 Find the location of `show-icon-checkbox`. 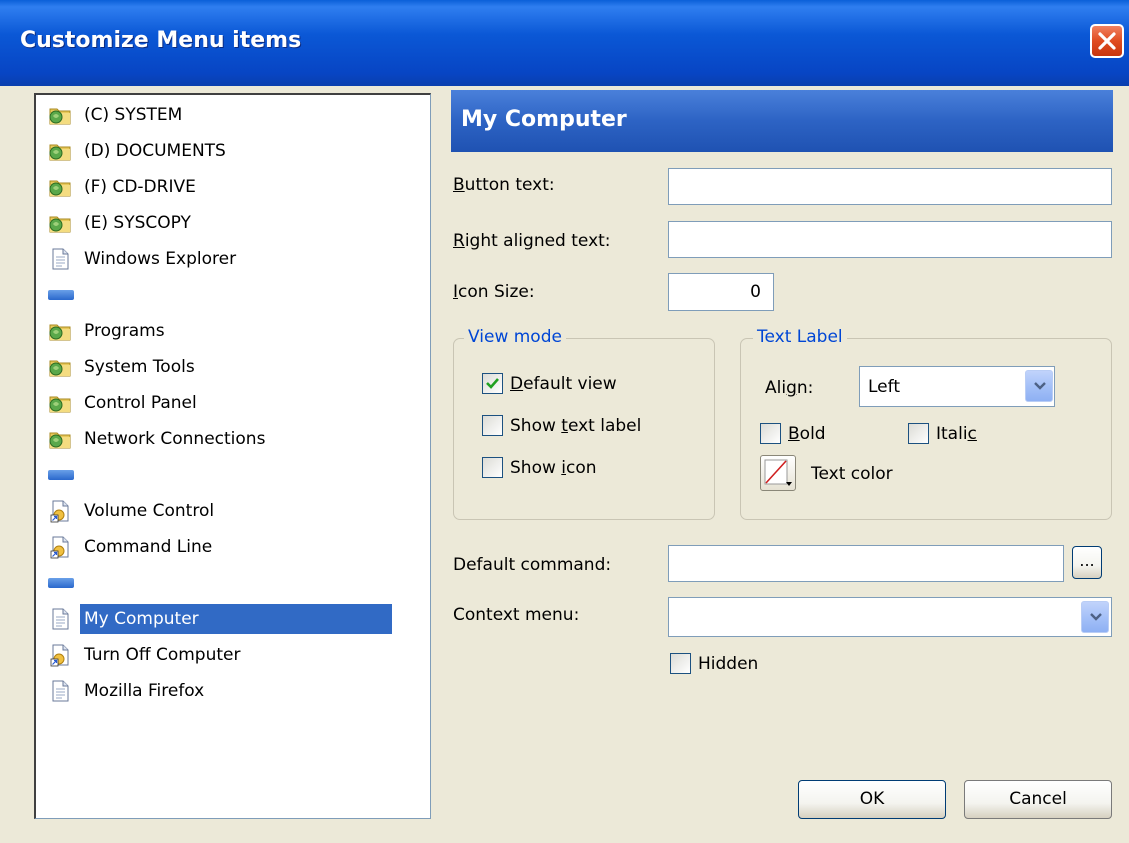

show-icon-checkbox is located at coordinates (492, 467).